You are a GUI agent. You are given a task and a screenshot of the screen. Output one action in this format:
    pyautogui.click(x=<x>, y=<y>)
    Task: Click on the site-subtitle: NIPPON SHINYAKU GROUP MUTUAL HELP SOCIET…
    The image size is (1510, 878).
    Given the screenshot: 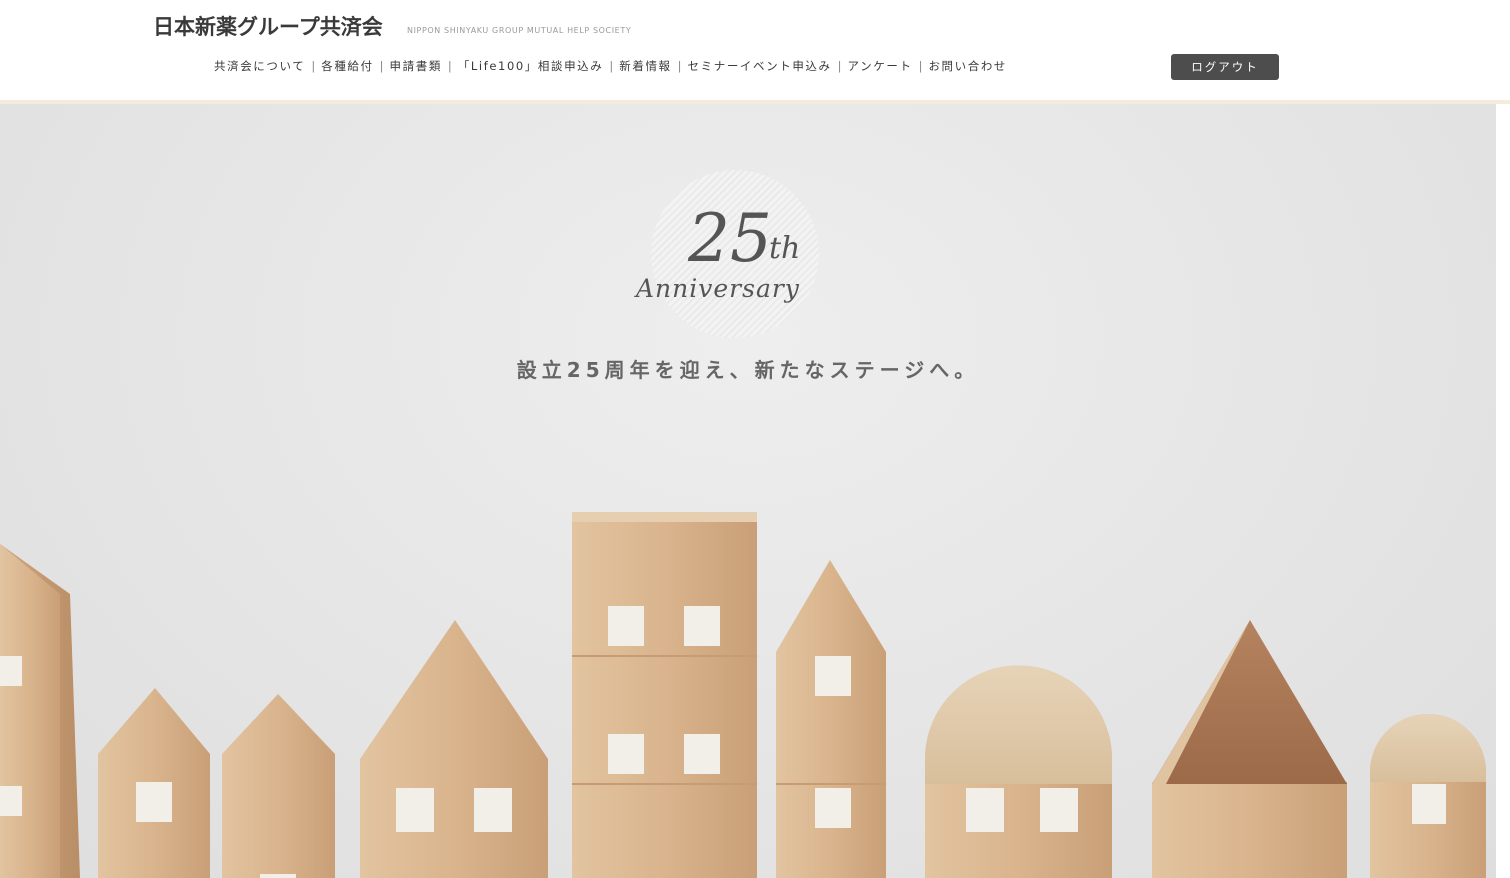 What is the action you would take?
    pyautogui.click(x=519, y=30)
    